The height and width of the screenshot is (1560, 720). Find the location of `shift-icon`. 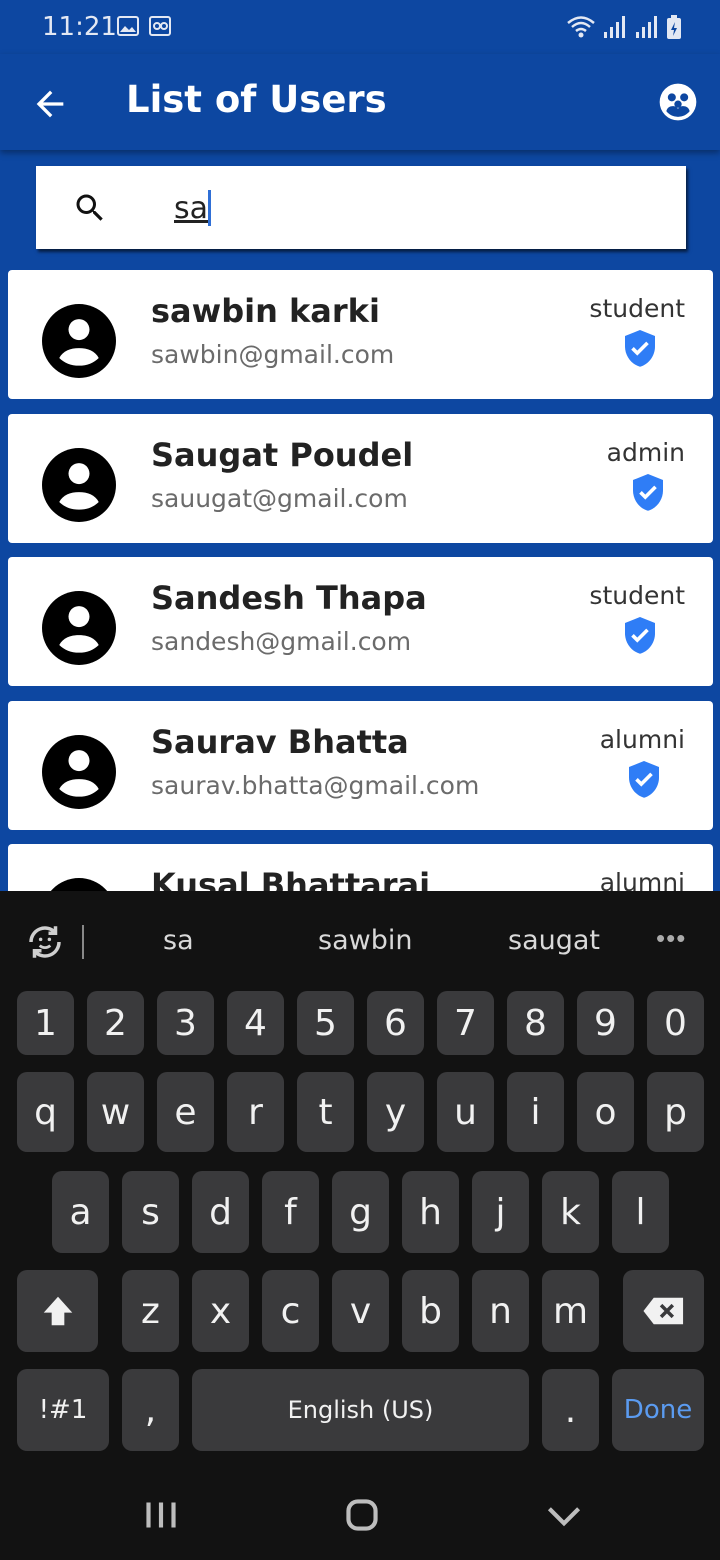

shift-icon is located at coordinates (57, 1311).